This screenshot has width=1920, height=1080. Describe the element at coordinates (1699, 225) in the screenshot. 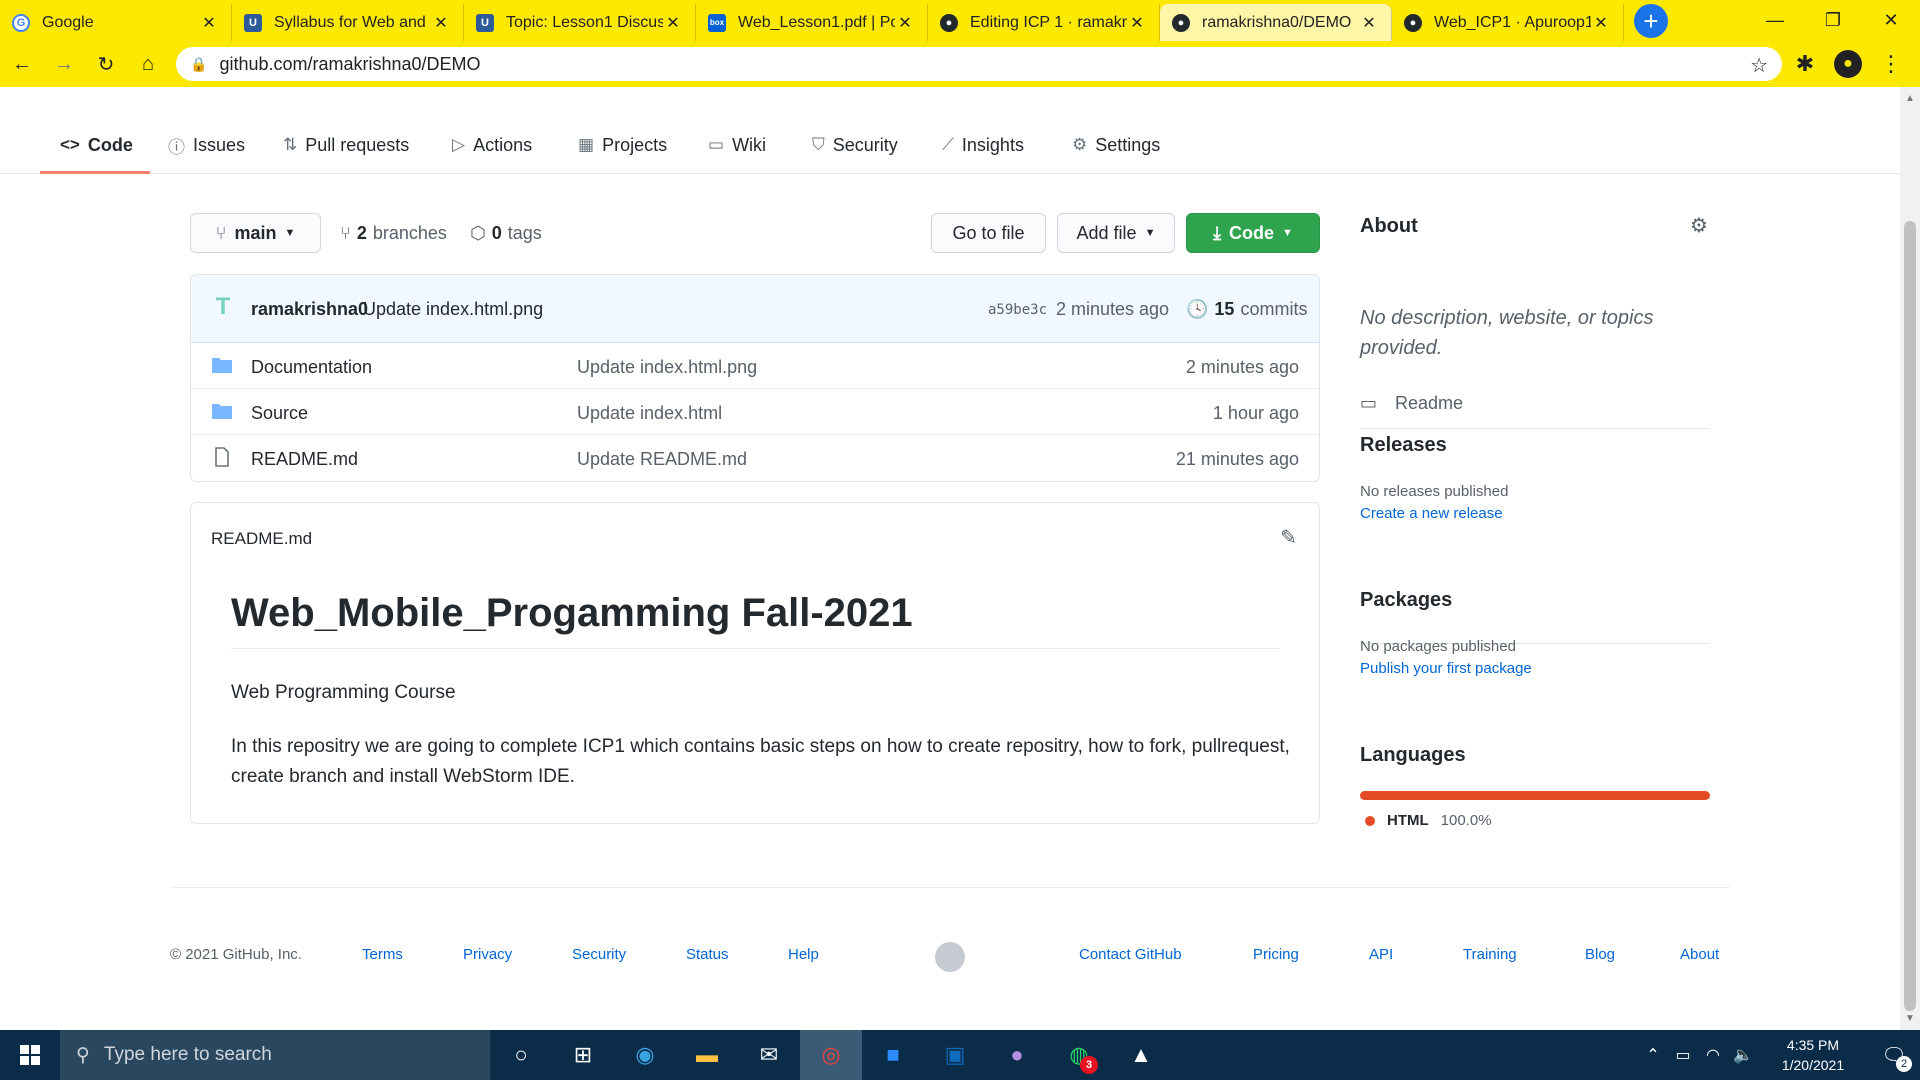

I see `gear-icon: ⚙` at that location.